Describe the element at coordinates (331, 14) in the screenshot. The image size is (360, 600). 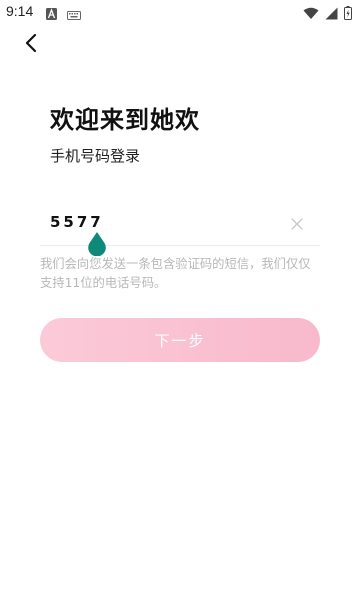
I see `signal-icon` at that location.